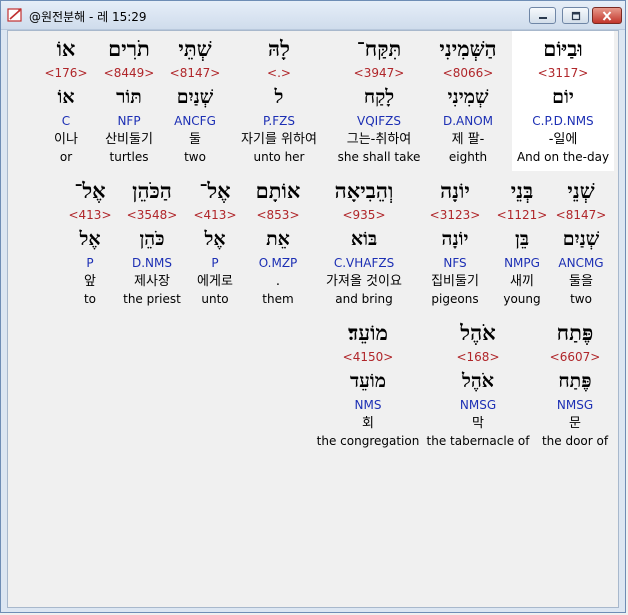  What do you see at coordinates (313, 15) in the screenshot?
I see `title-bar: @원전분해 - 레 15:29` at bounding box center [313, 15].